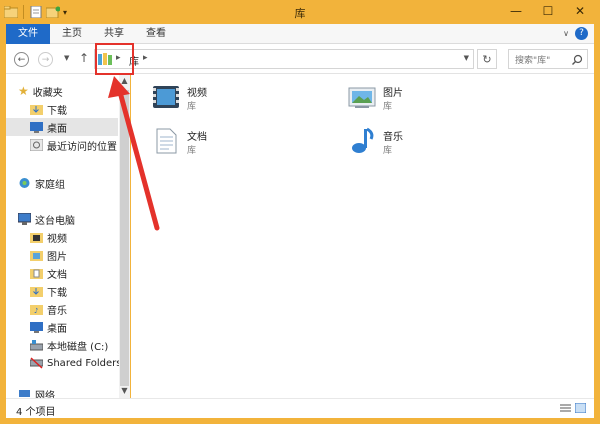 Image resolution: width=600 pixels, height=424 pixels. I want to click on scroll-down-icon: ▼, so click(124, 390).